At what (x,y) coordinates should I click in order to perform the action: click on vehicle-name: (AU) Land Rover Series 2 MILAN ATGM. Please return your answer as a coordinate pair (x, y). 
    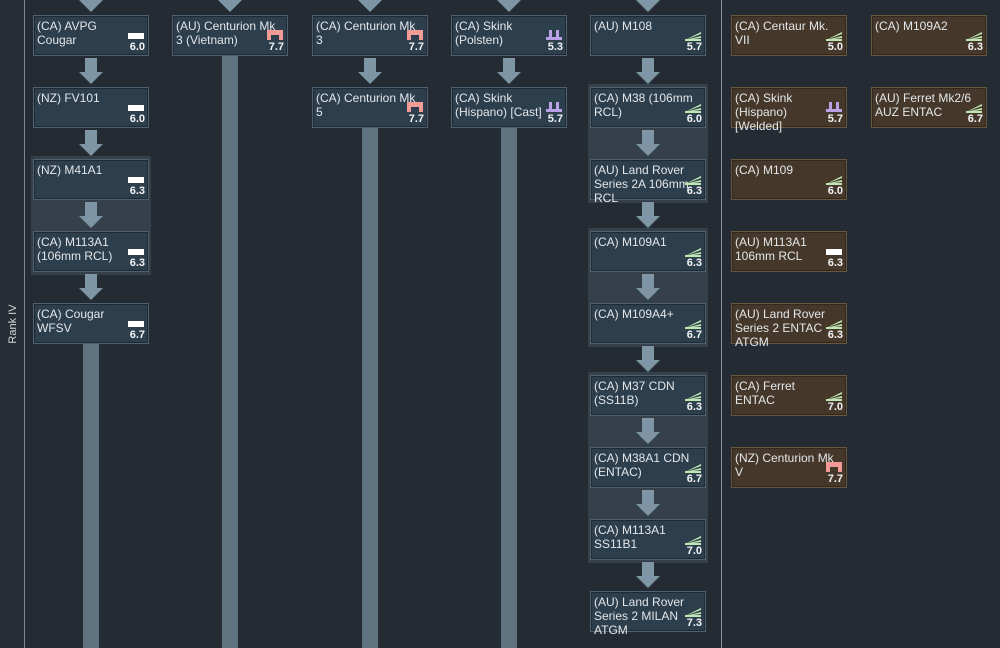
    Looking at the image, I should click on (639, 616).